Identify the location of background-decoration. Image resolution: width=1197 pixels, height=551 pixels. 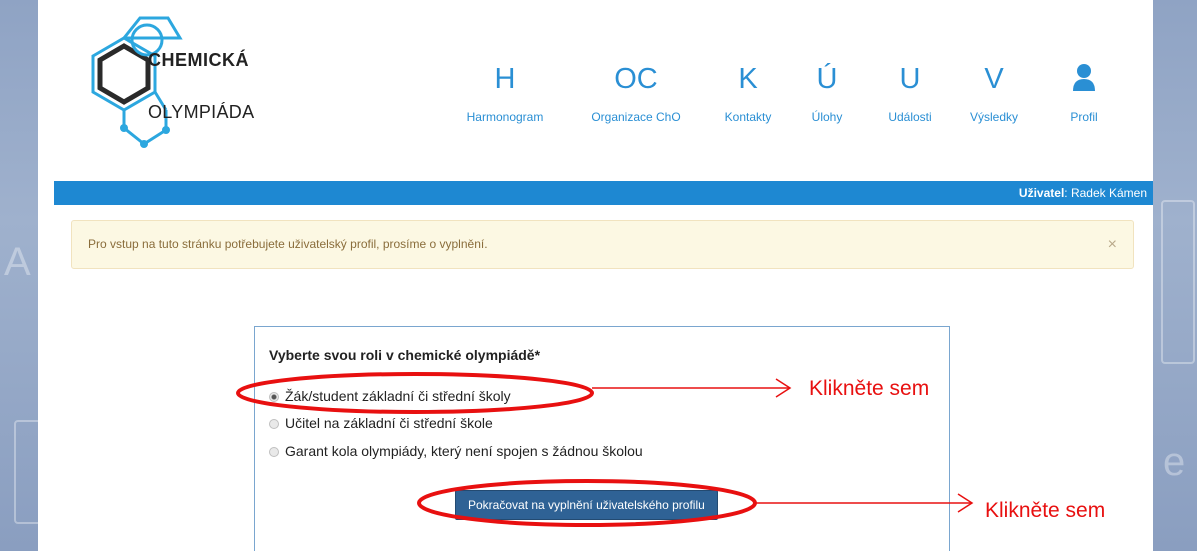
(1178, 282).